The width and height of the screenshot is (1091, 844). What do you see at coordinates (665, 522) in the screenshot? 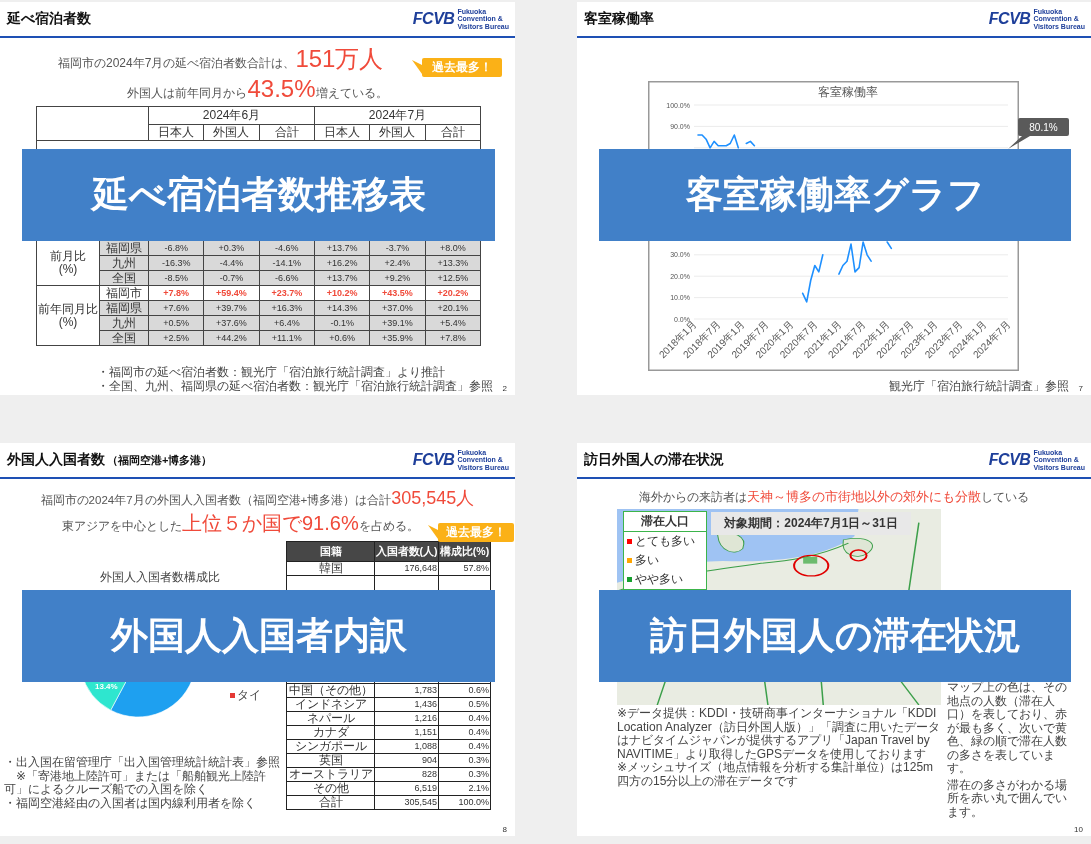
I see `legend-title: 滞在人口` at bounding box center [665, 522].